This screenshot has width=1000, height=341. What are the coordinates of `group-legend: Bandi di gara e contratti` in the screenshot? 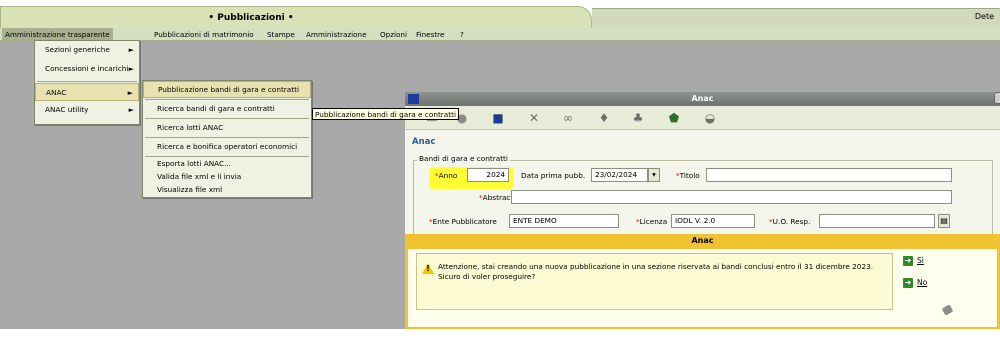 It's located at (463, 158).